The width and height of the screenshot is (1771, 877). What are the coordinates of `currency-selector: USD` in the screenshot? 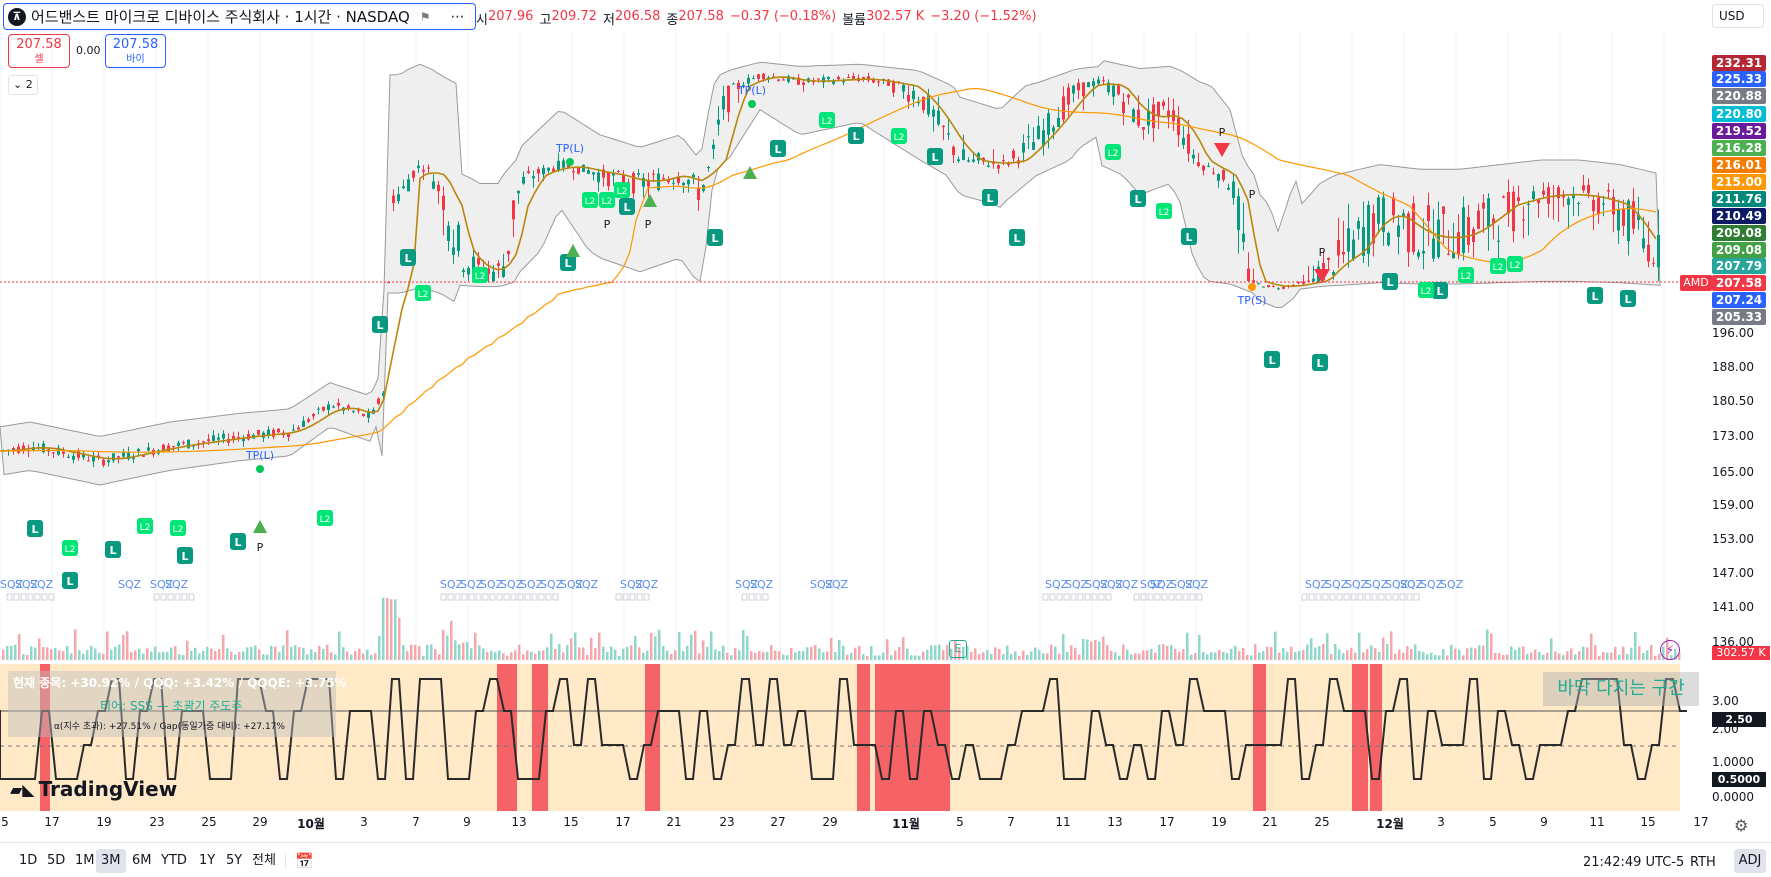 It's located at (1738, 16).